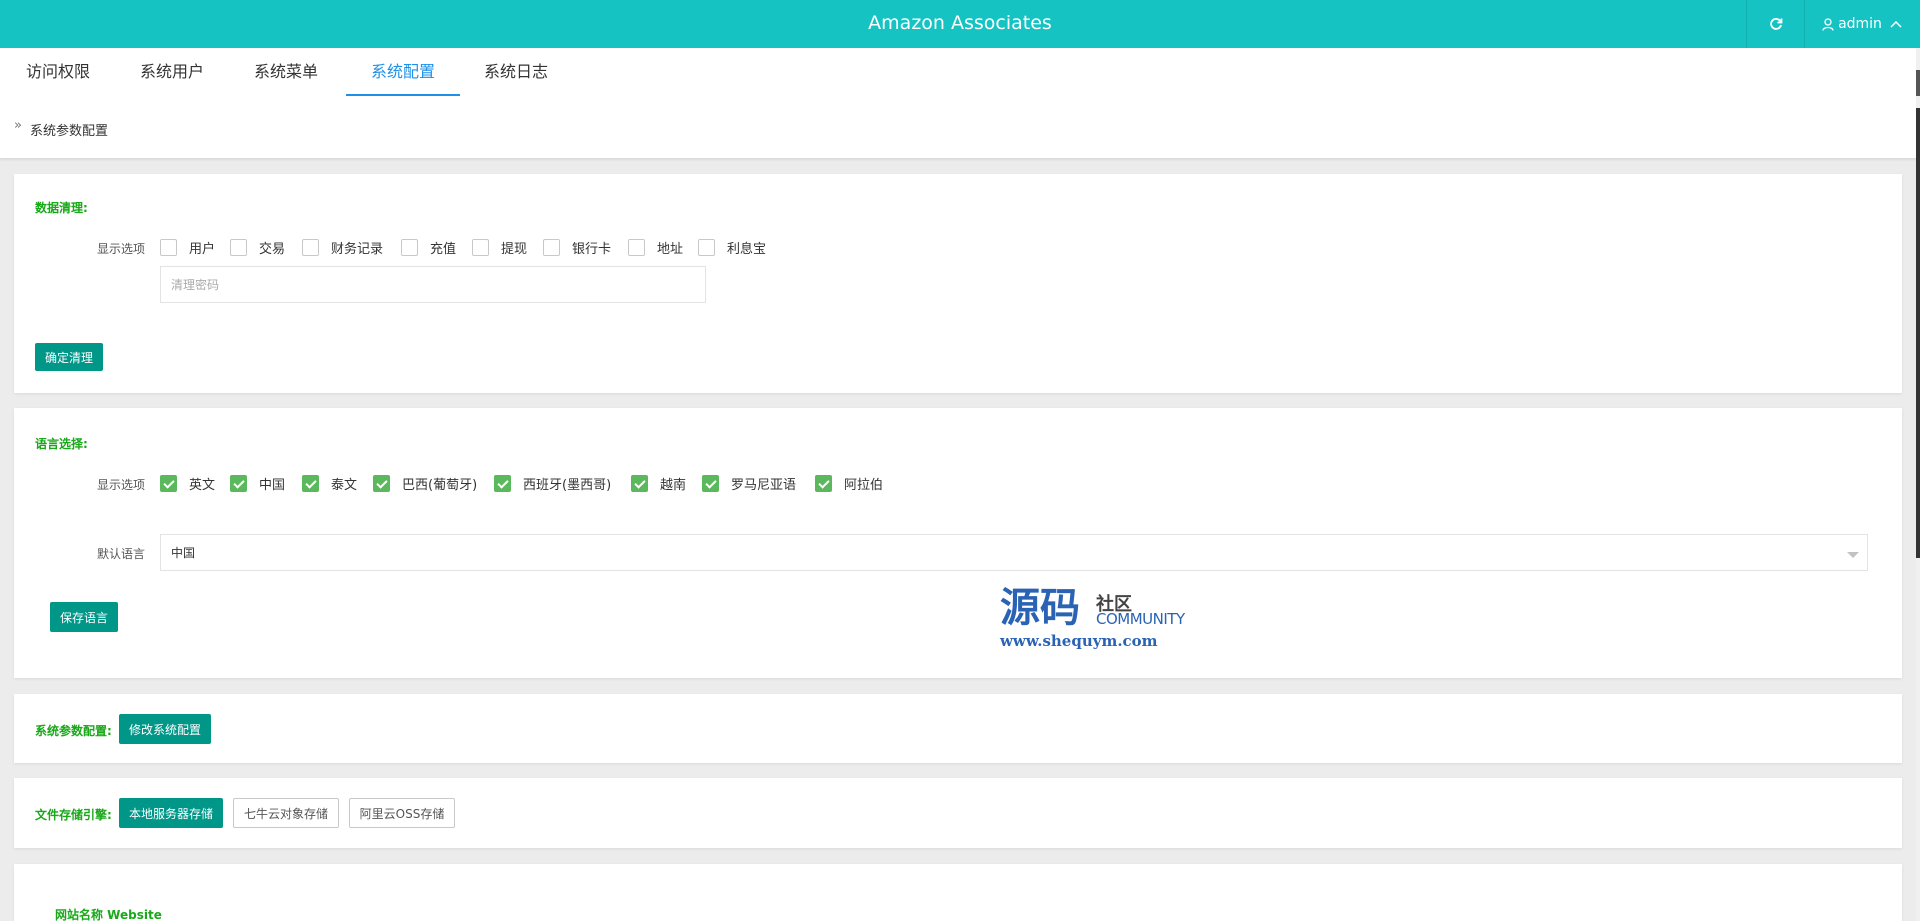 This screenshot has height=921, width=1920. What do you see at coordinates (1040, 607) in the screenshot?
I see `watermark-big-text: 源码` at bounding box center [1040, 607].